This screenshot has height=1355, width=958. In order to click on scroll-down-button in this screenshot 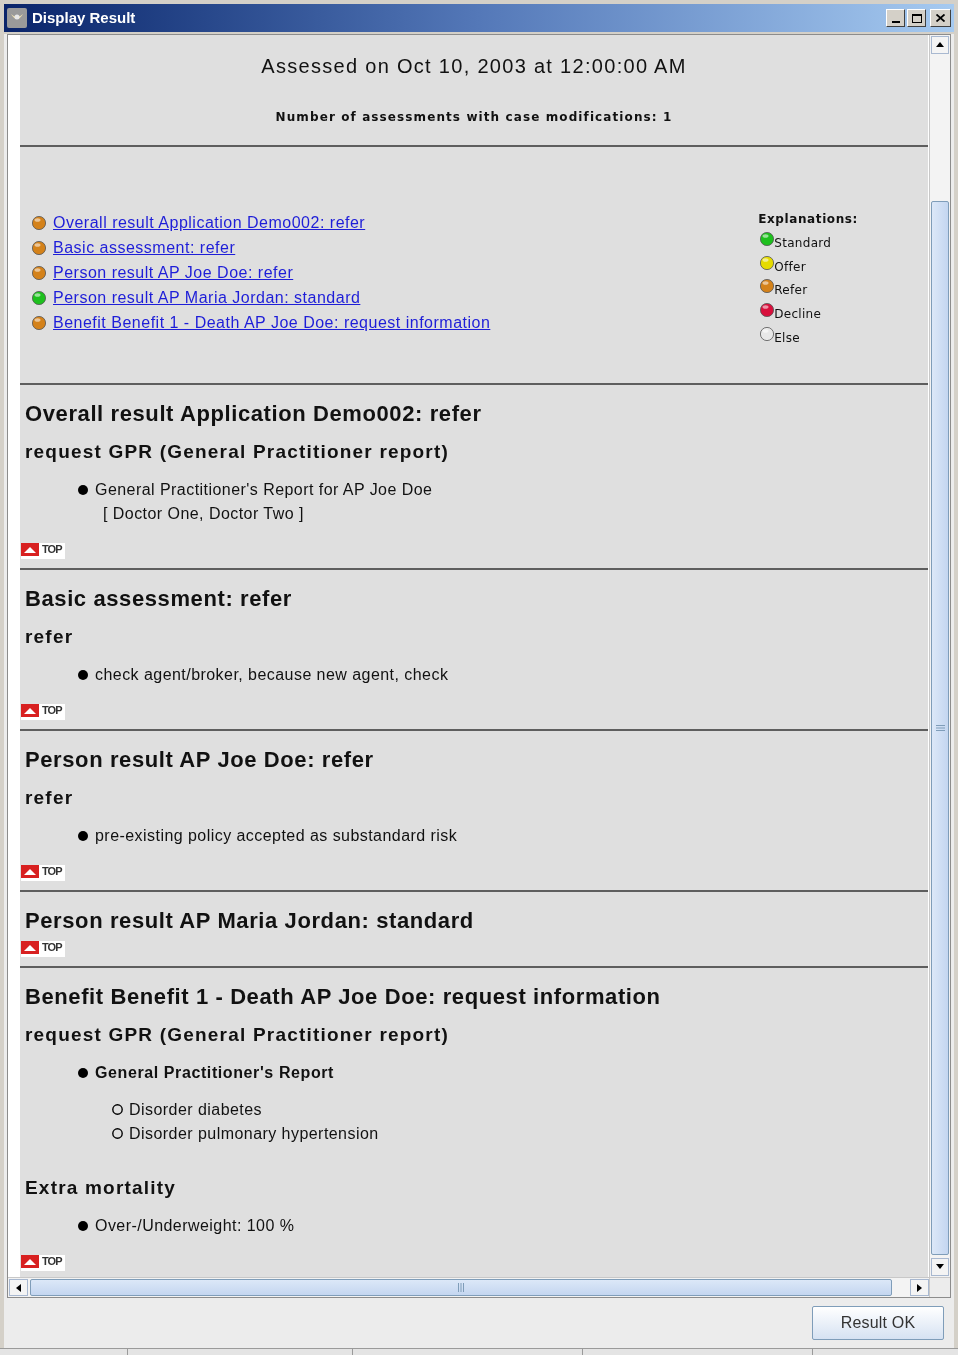, I will do `click(940, 1267)`.